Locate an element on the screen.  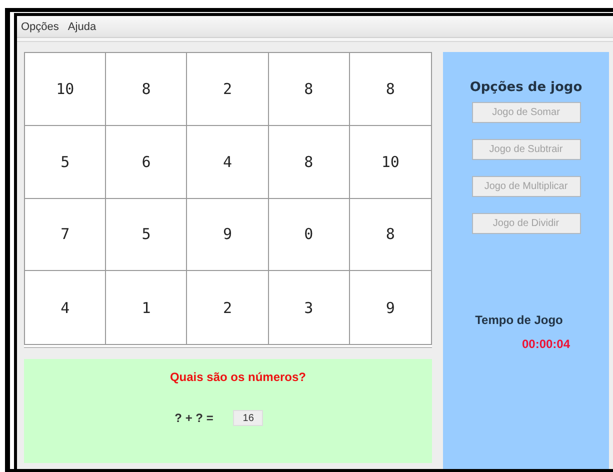
number-cell: 7 is located at coordinates (65, 235).